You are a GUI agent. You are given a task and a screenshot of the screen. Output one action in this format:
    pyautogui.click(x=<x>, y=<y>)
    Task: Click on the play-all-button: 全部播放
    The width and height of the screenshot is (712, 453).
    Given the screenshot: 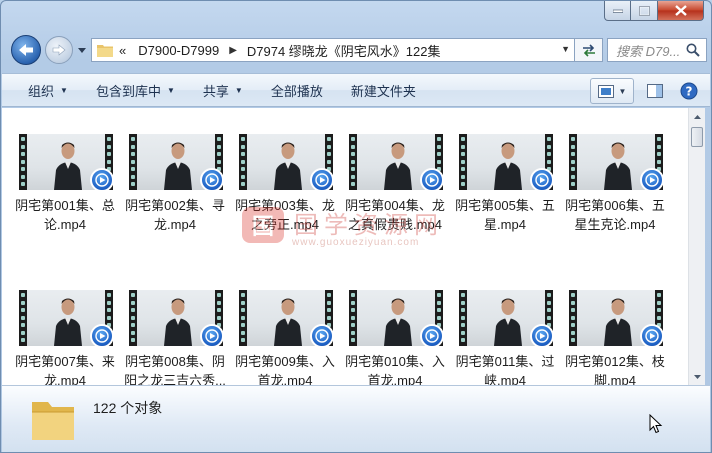 What is the action you would take?
    pyautogui.click(x=297, y=90)
    